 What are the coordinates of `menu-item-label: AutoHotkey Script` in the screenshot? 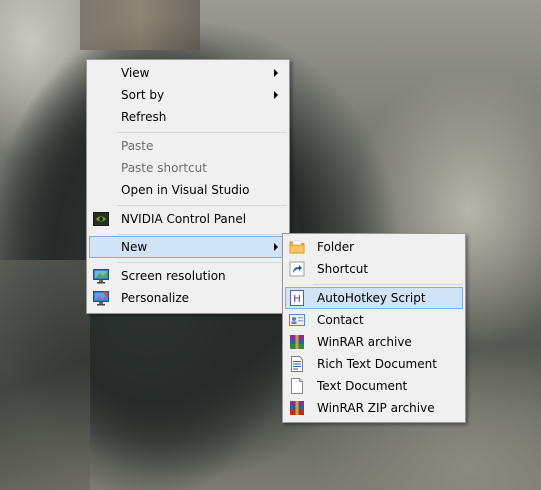 It's located at (371, 298).